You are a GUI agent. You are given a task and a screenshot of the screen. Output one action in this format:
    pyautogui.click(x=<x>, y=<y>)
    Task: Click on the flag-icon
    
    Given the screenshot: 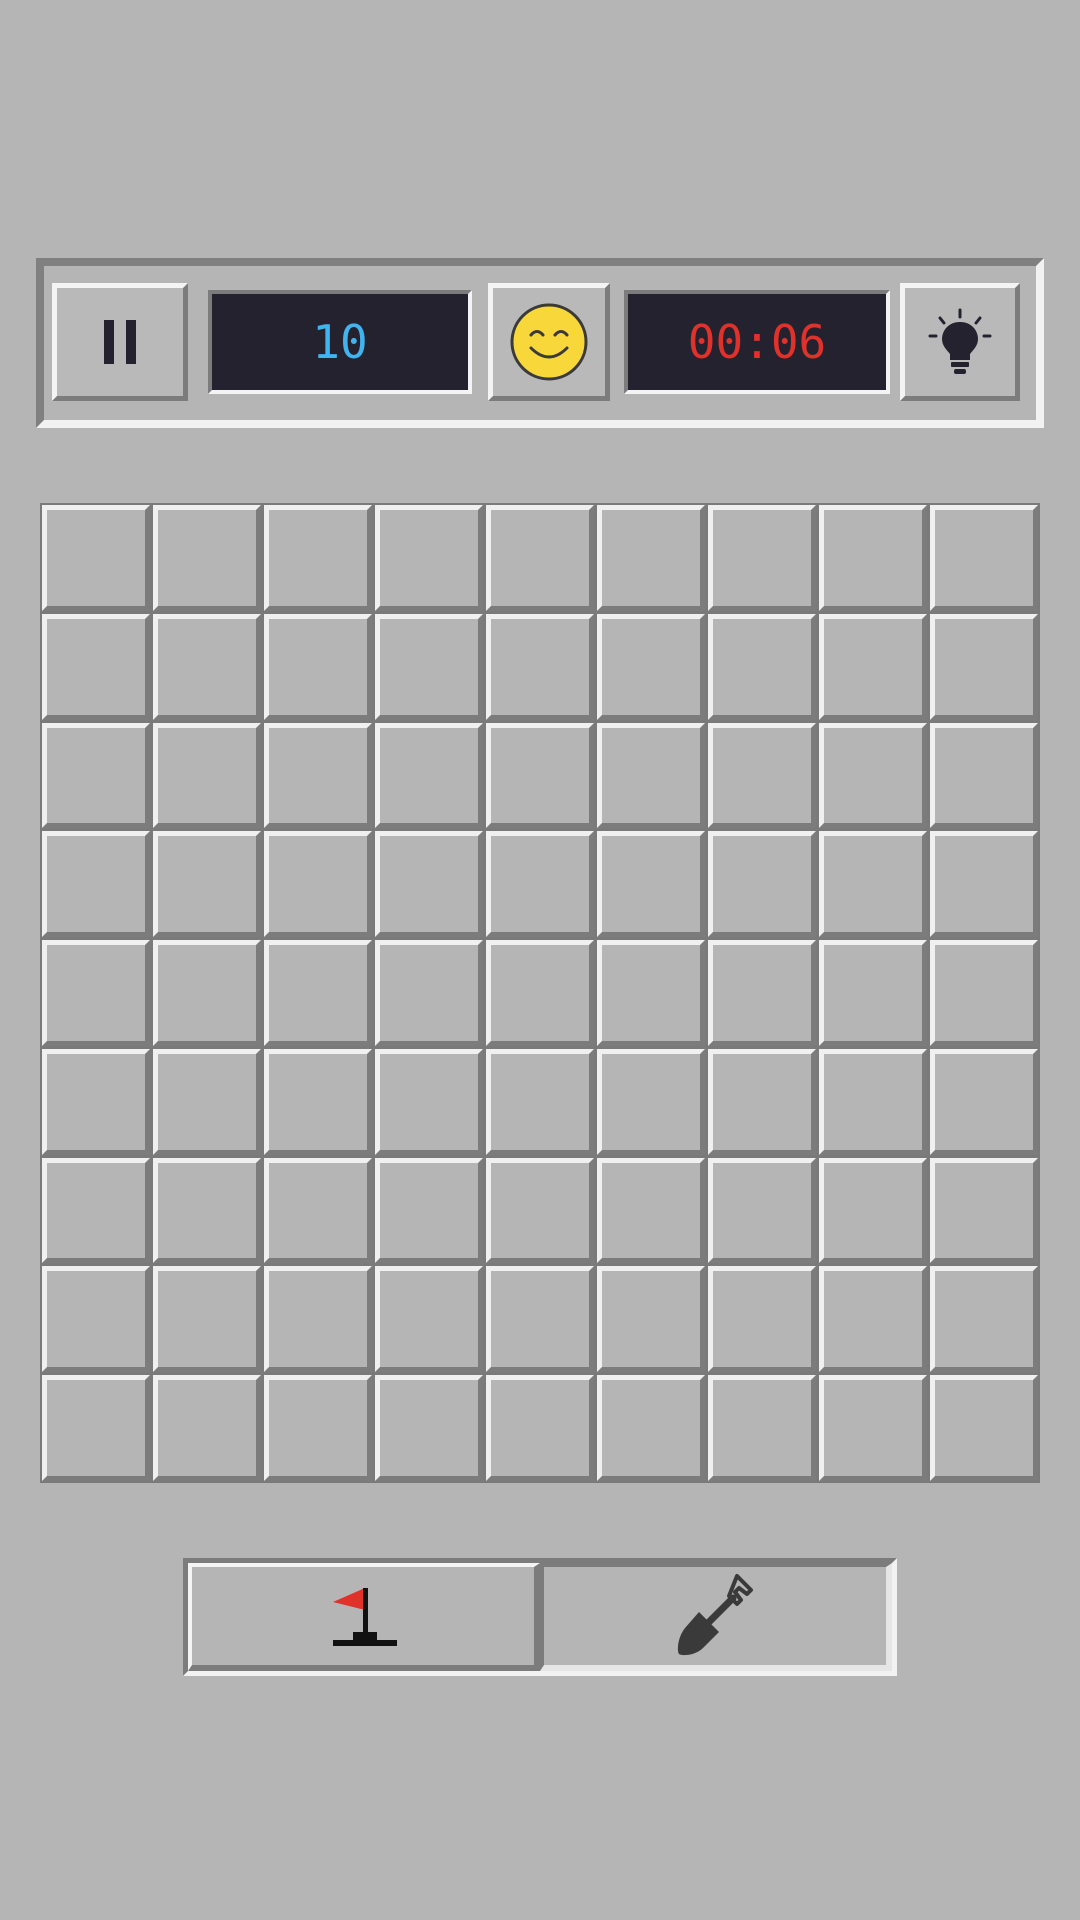 What is the action you would take?
    pyautogui.click(x=365, y=1617)
    